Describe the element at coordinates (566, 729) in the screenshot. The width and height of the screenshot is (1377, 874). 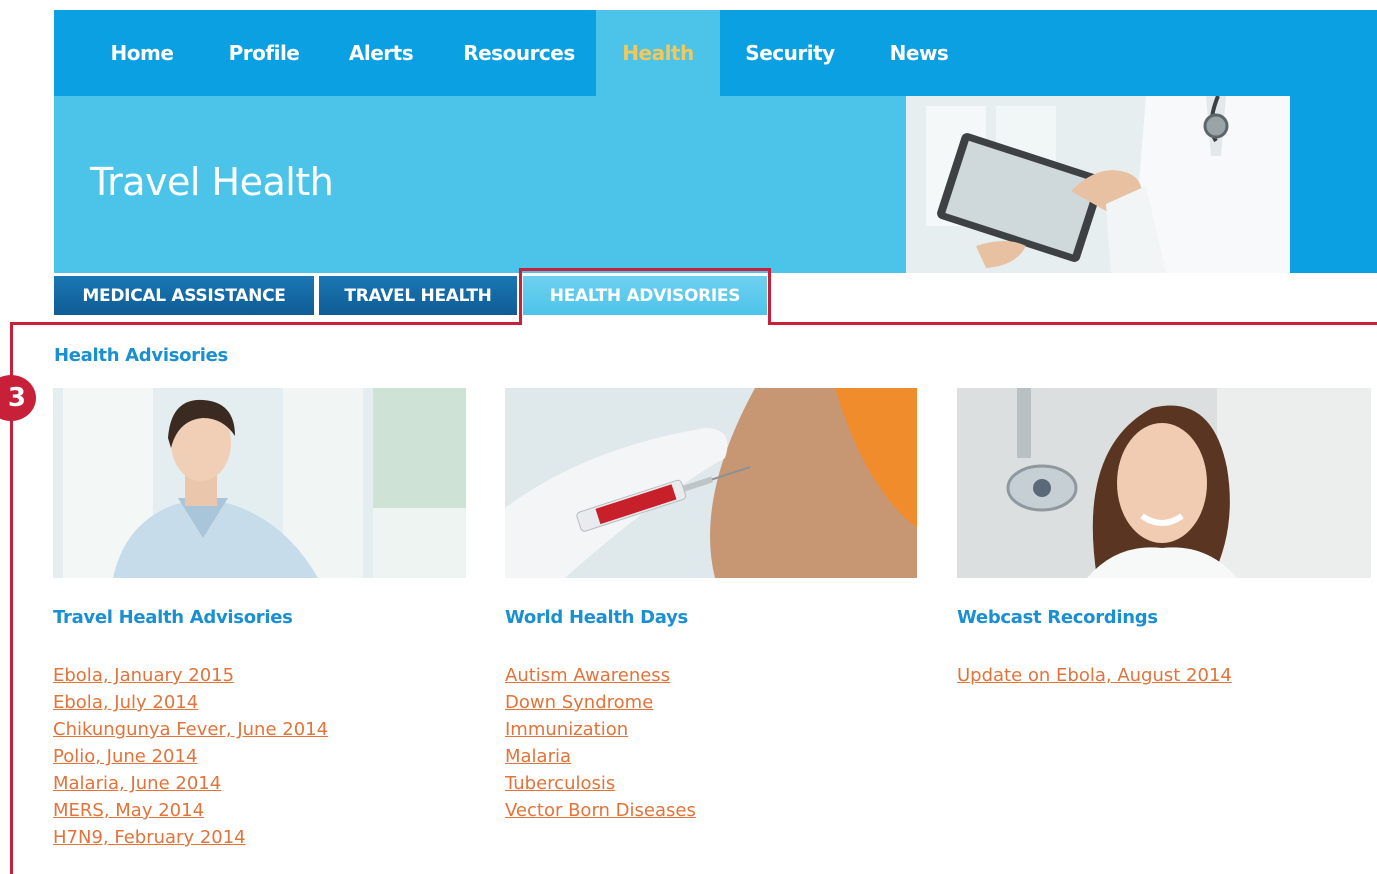
I see `link-immunization: Immunization` at that location.